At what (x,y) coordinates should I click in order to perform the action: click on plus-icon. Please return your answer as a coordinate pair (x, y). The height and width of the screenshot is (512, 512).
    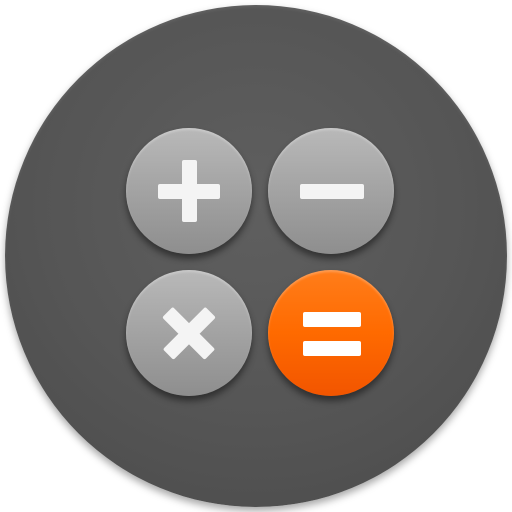
    Looking at the image, I should click on (189, 191).